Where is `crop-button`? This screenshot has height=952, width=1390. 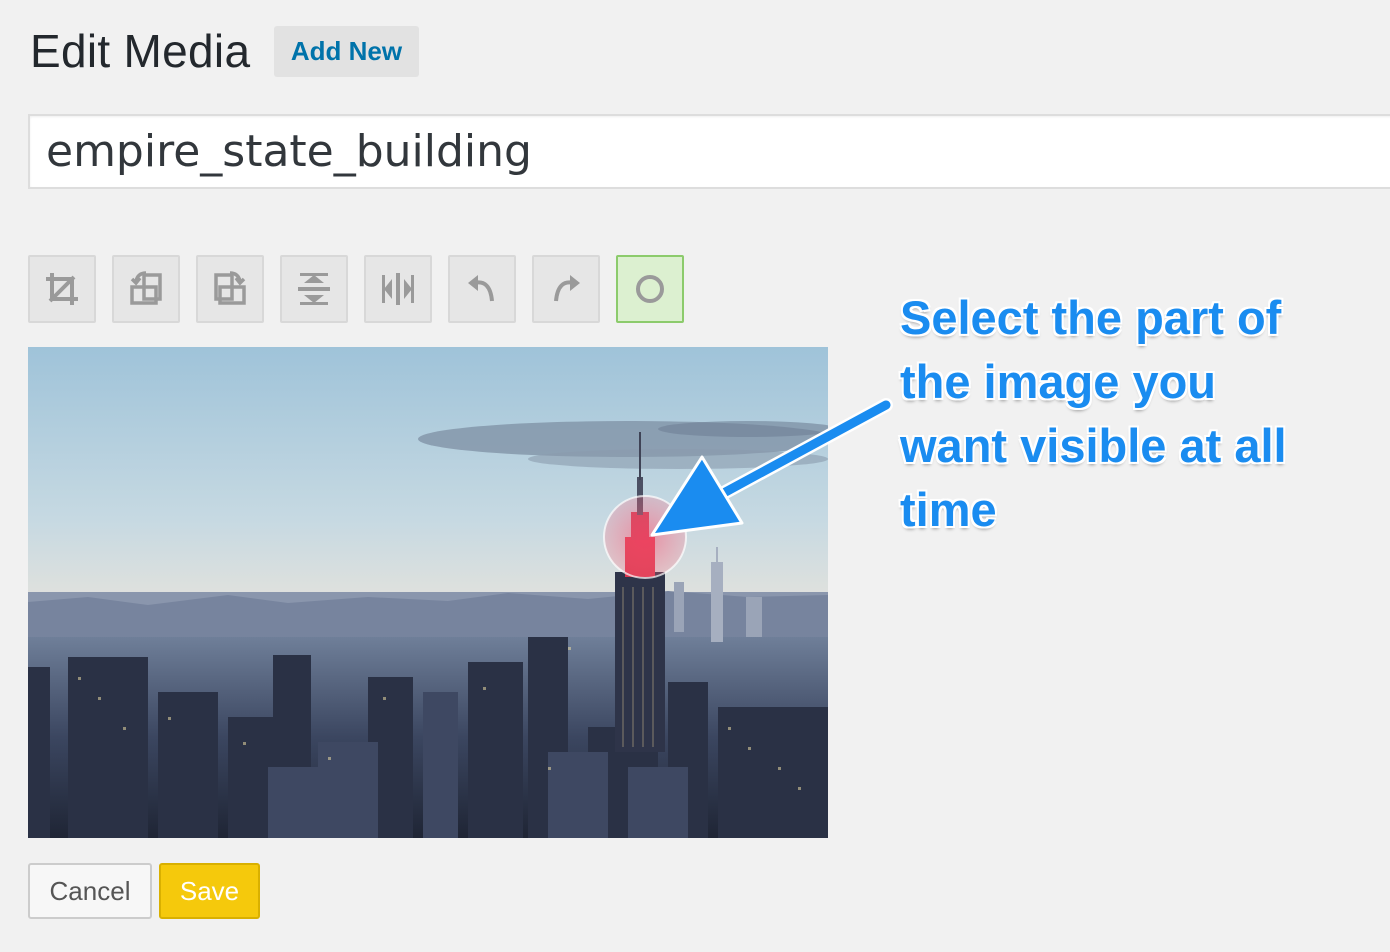
crop-button is located at coordinates (62, 289).